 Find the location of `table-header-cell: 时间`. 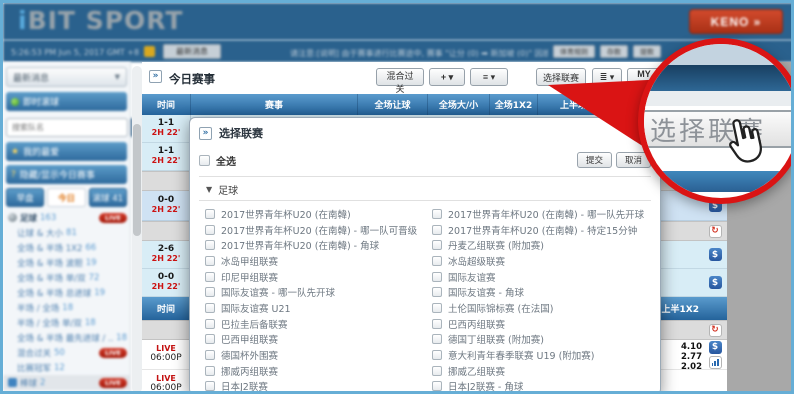

table-header-cell: 时间 is located at coordinates (166, 104).